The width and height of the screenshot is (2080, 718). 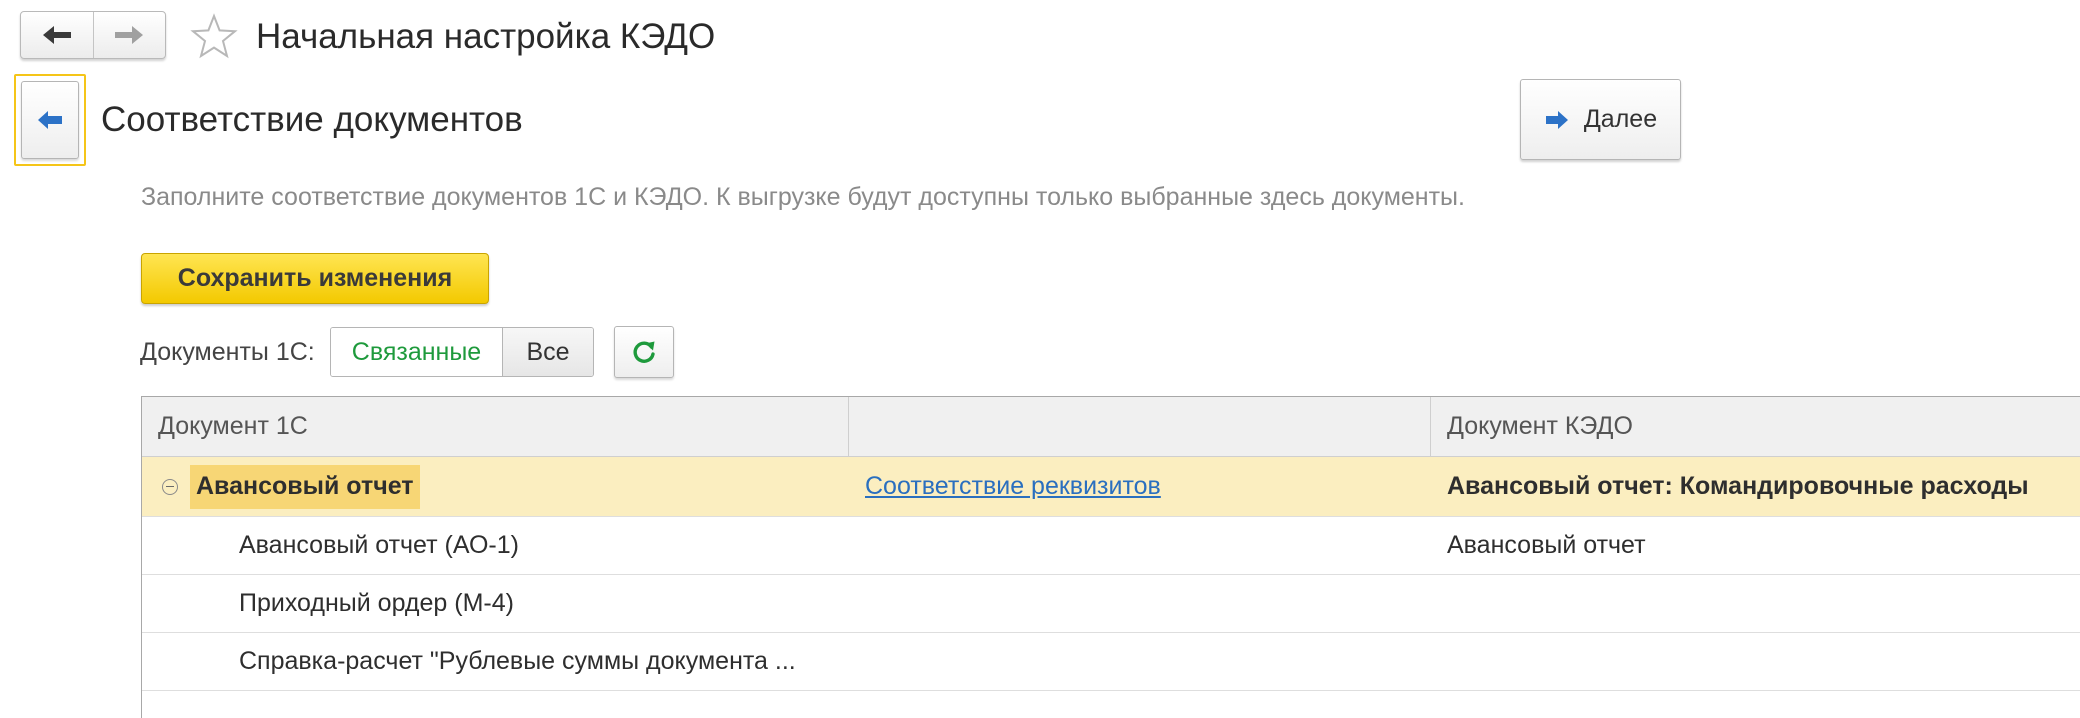 I want to click on star-icon, so click(x=214, y=36).